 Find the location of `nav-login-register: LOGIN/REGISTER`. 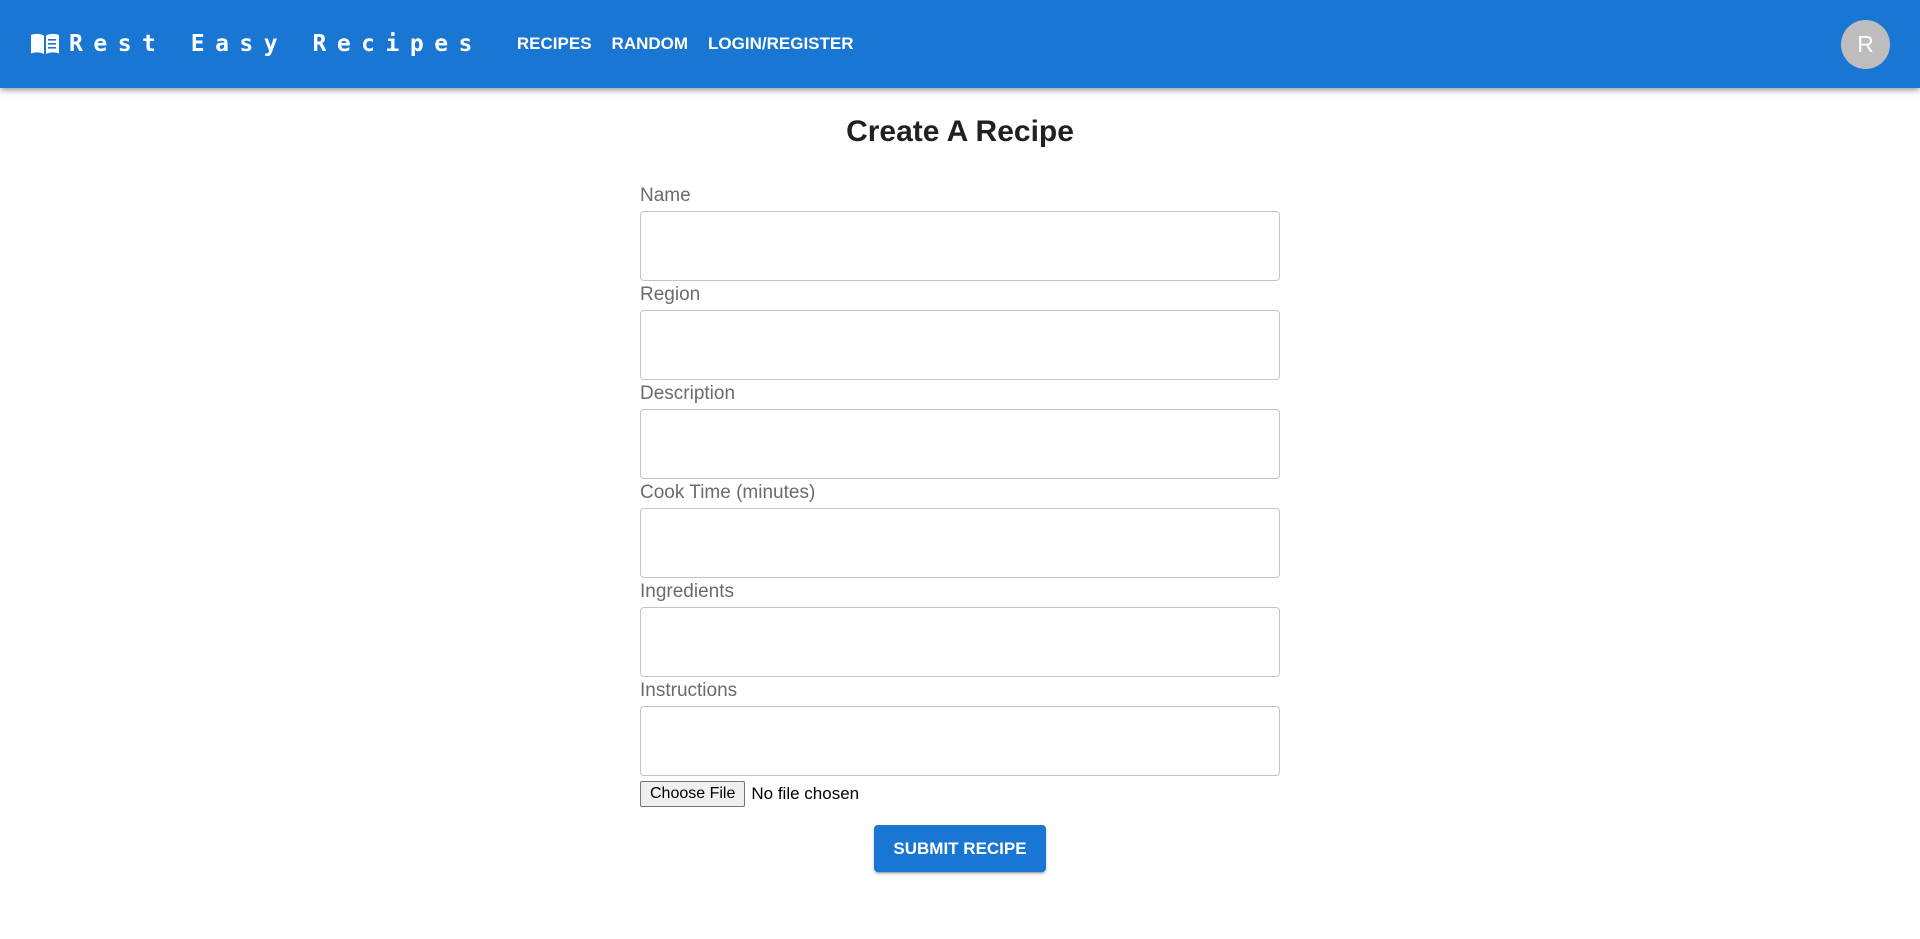

nav-login-register: LOGIN/REGISTER is located at coordinates (780, 44).